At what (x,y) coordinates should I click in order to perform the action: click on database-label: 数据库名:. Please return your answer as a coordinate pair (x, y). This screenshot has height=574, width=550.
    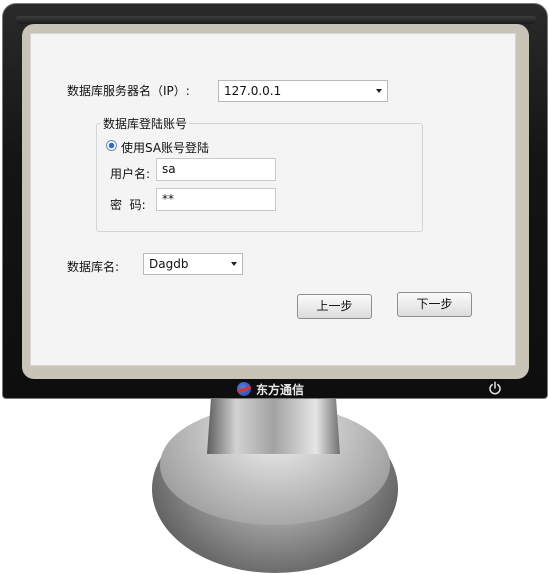
    Looking at the image, I should click on (93, 267).